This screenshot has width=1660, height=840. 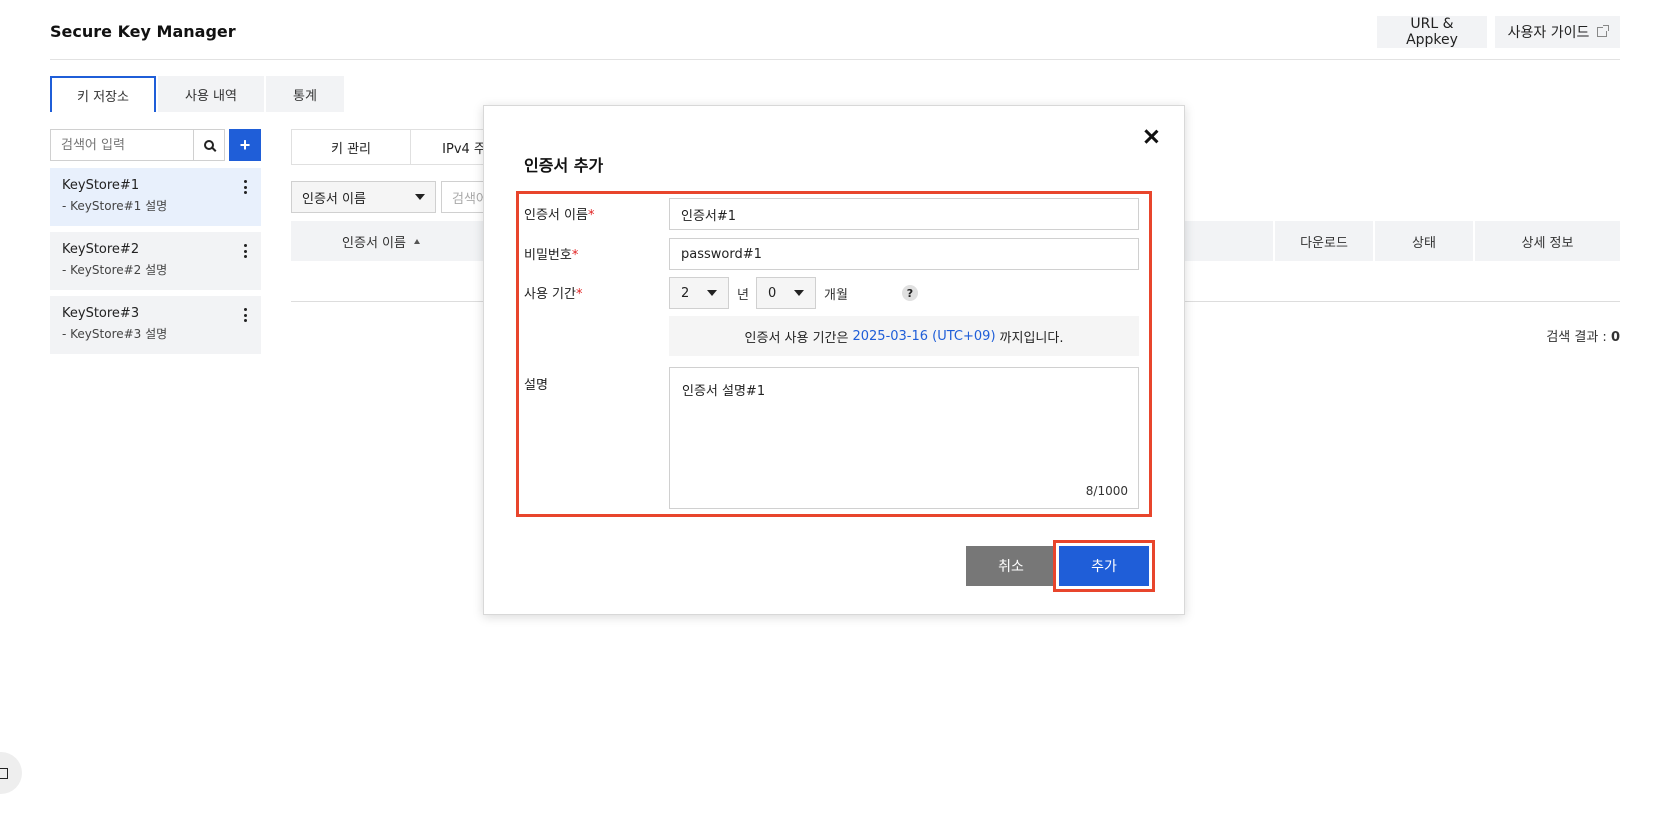 What do you see at coordinates (101, 185) in the screenshot?
I see `keystore-name: KeyStore#1` at bounding box center [101, 185].